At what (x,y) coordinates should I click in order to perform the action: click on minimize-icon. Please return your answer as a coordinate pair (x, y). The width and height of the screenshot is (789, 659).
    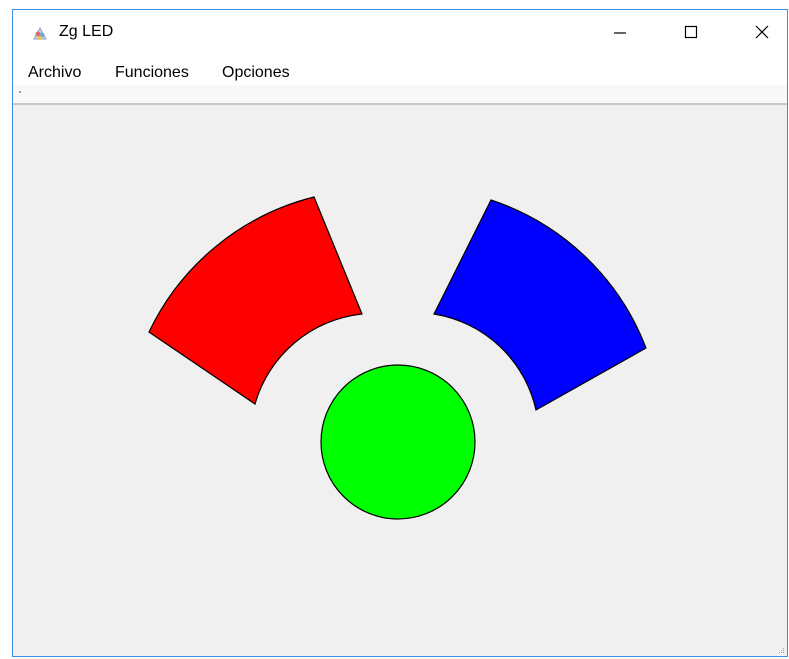
    Looking at the image, I should click on (620, 33).